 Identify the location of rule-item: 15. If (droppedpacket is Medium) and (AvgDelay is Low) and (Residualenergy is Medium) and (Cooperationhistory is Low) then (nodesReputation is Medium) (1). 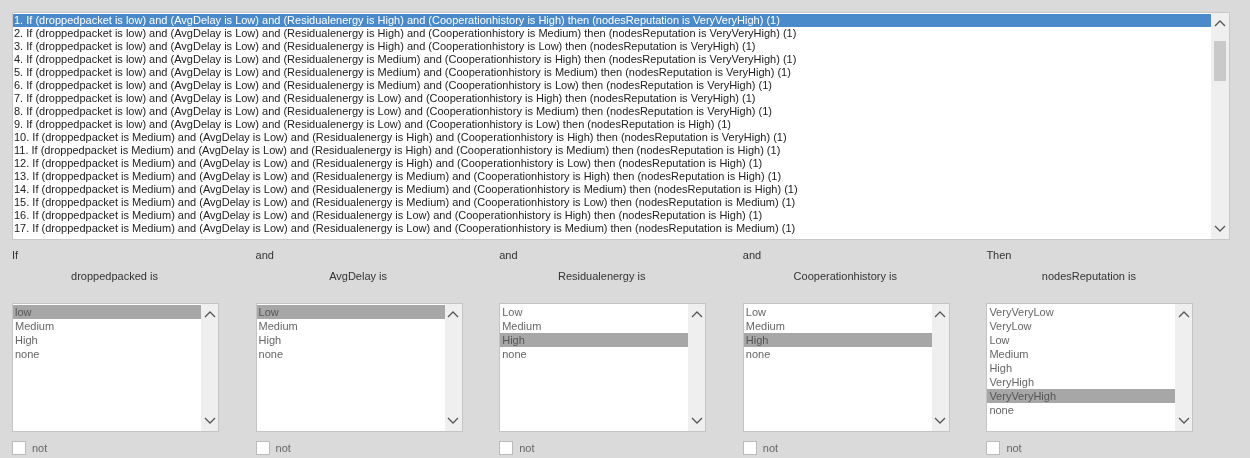
(612, 202).